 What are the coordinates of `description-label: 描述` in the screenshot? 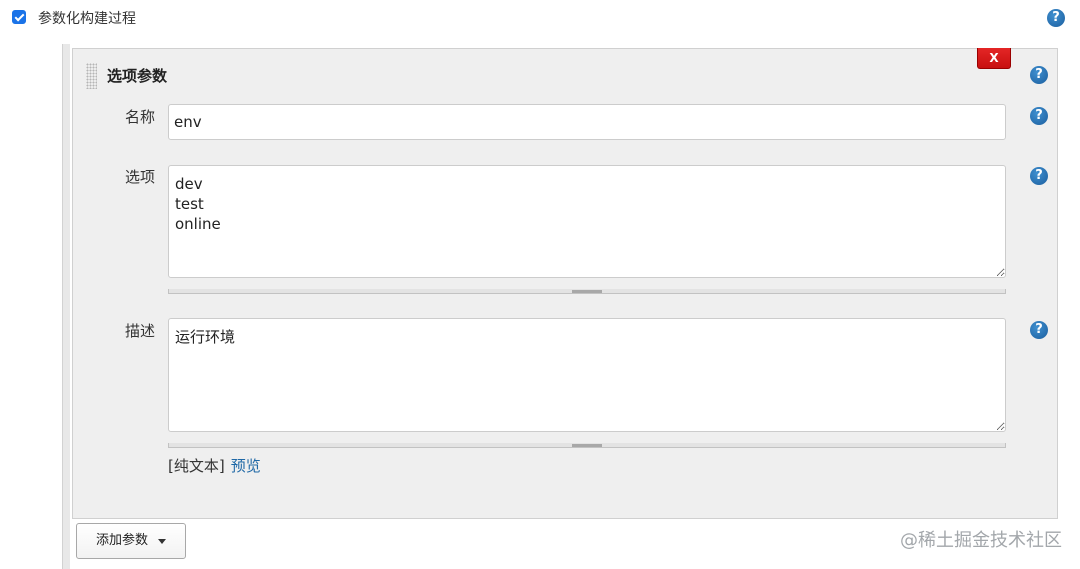 It's located at (139, 331).